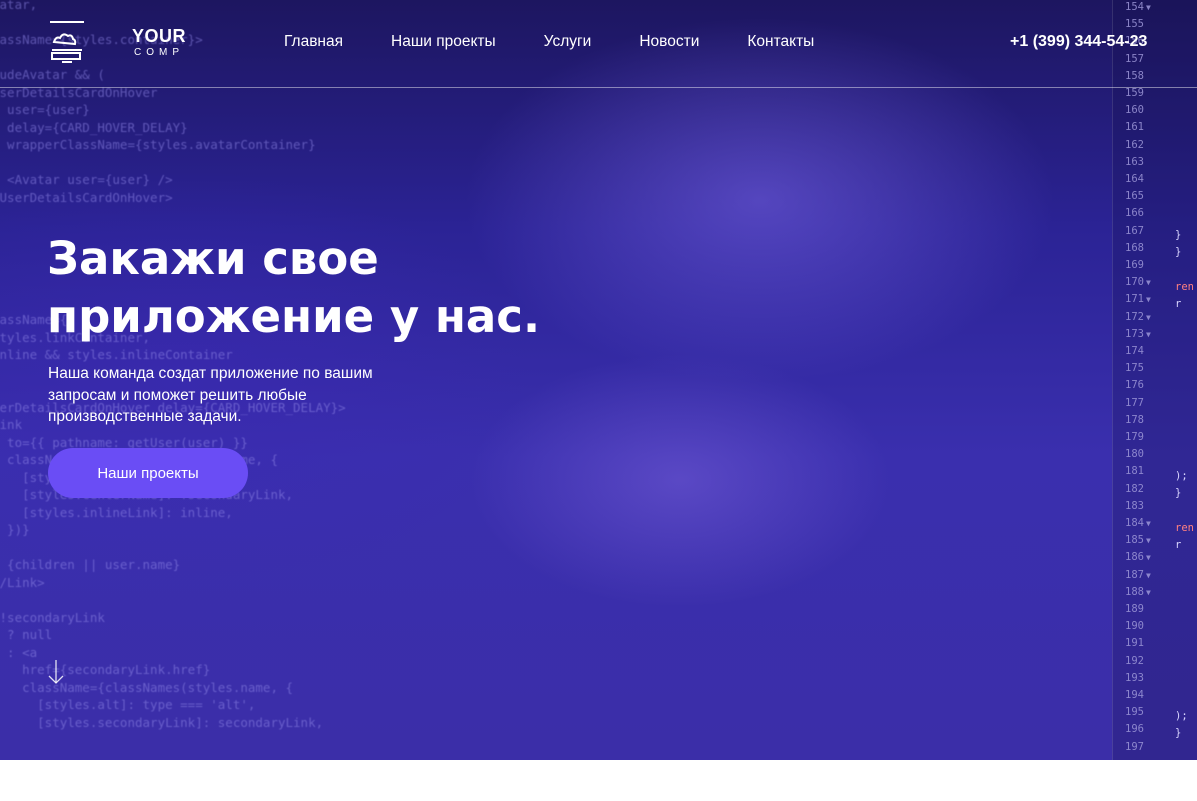  Describe the element at coordinates (313, 42) in the screenshot. I see `nav-item-home: Главная` at that location.